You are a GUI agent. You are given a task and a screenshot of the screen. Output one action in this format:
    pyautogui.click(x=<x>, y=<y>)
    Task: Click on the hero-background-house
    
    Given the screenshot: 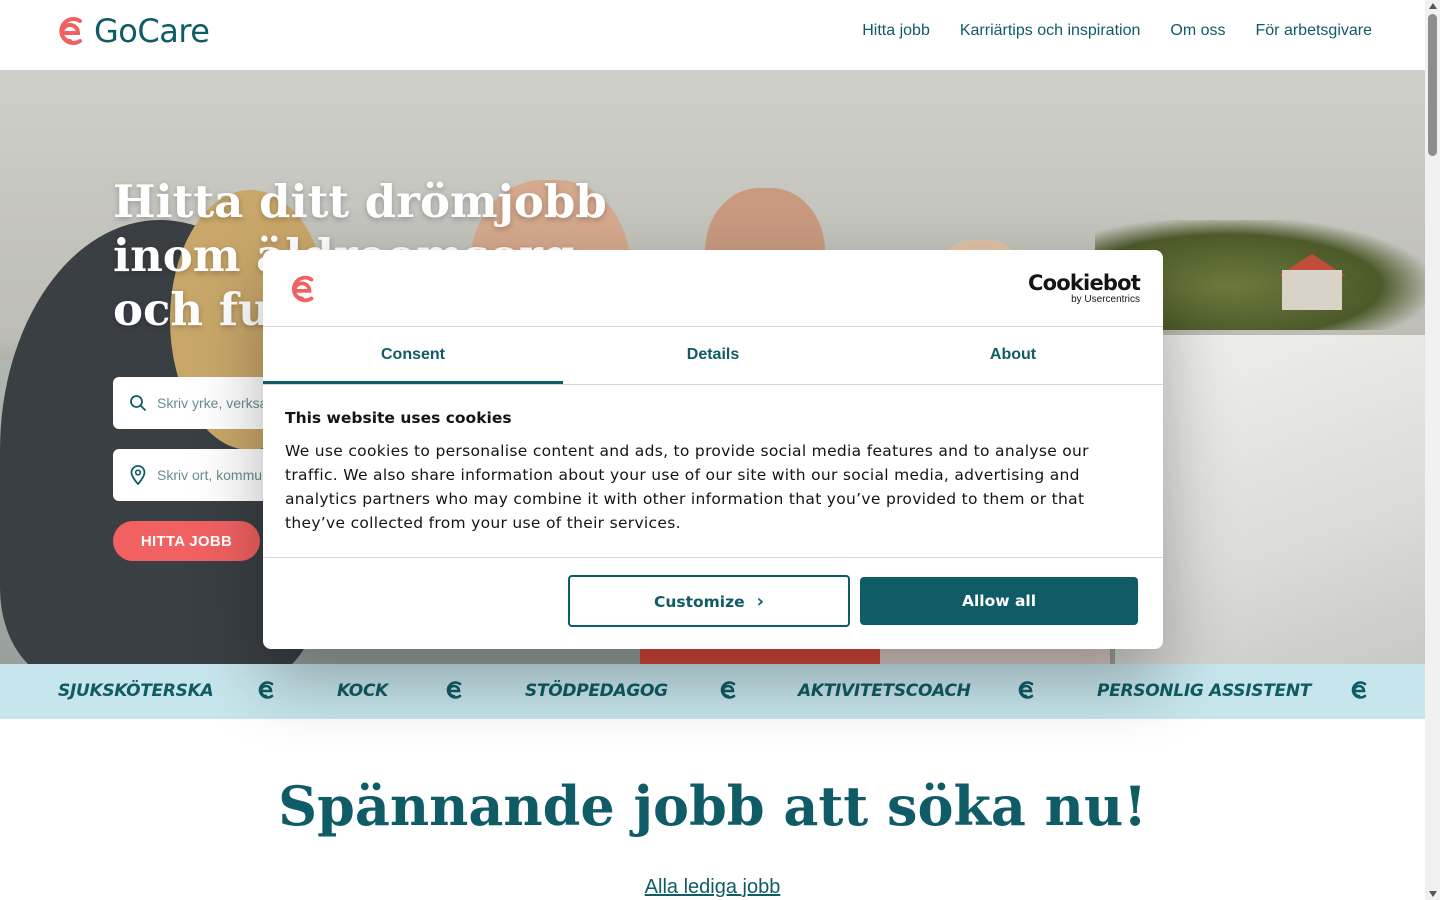 What is the action you would take?
    pyautogui.click(x=1312, y=290)
    